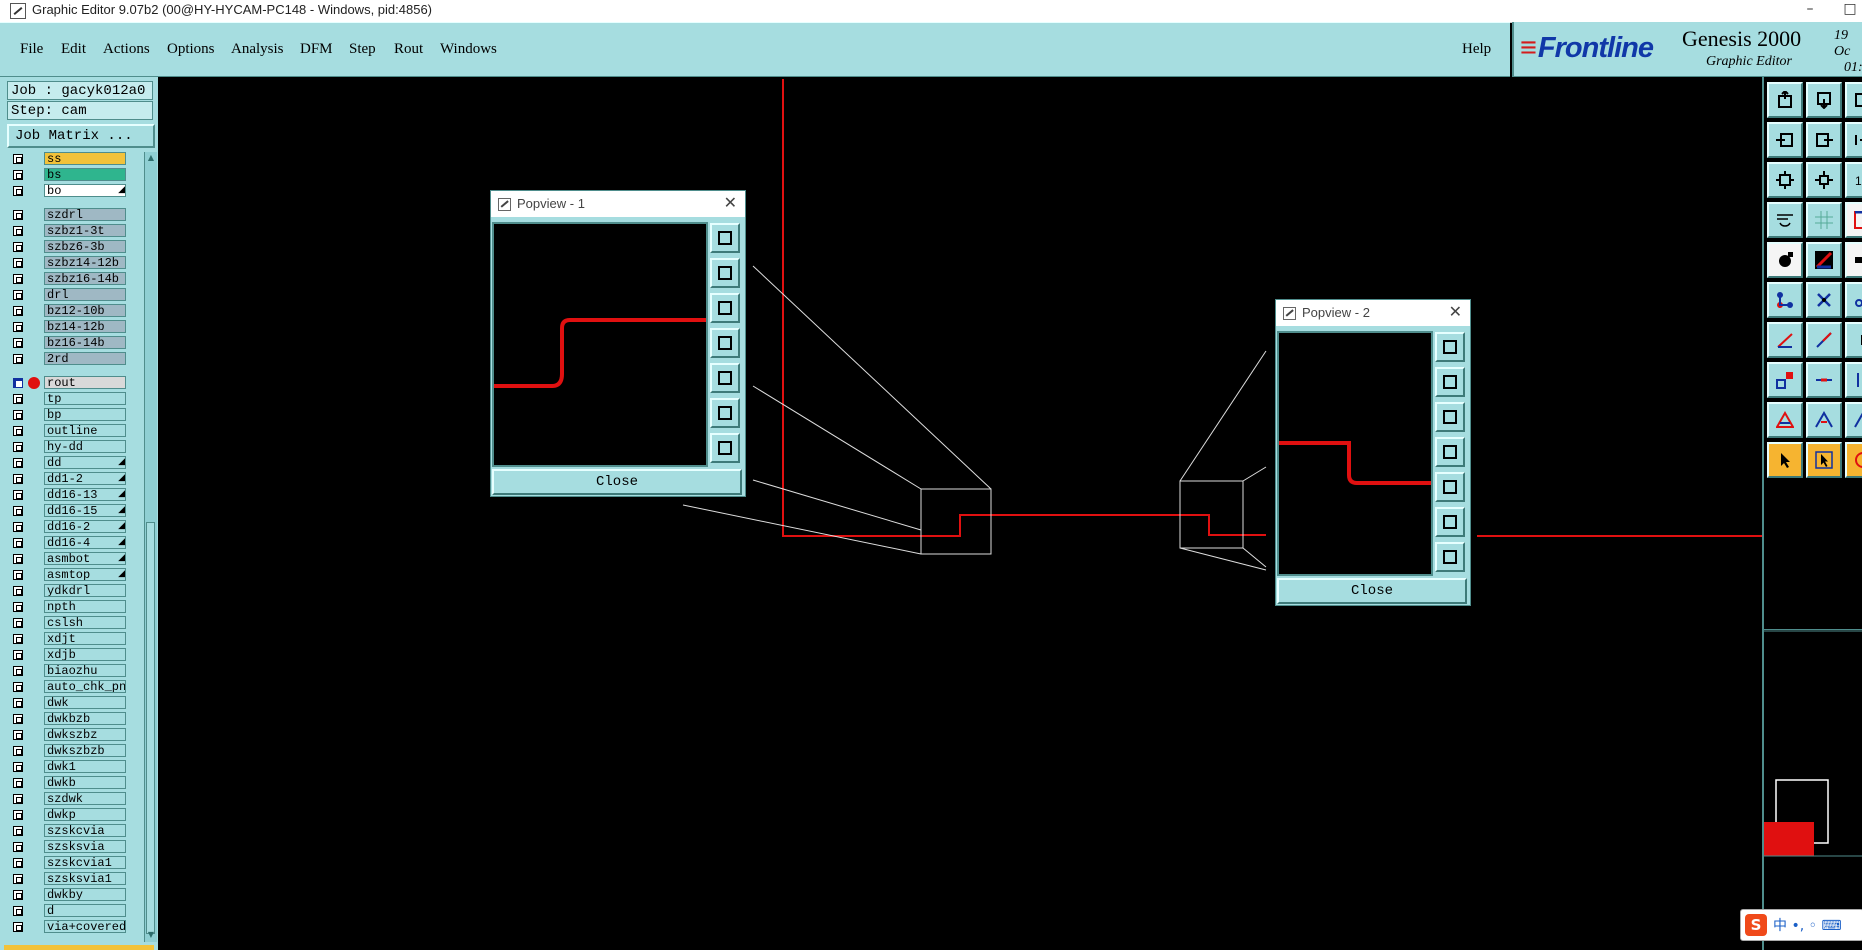 Image resolution: width=1862 pixels, height=950 pixels. Describe the element at coordinates (85, 734) in the screenshot. I see `layer-name: dwkszbz` at that location.